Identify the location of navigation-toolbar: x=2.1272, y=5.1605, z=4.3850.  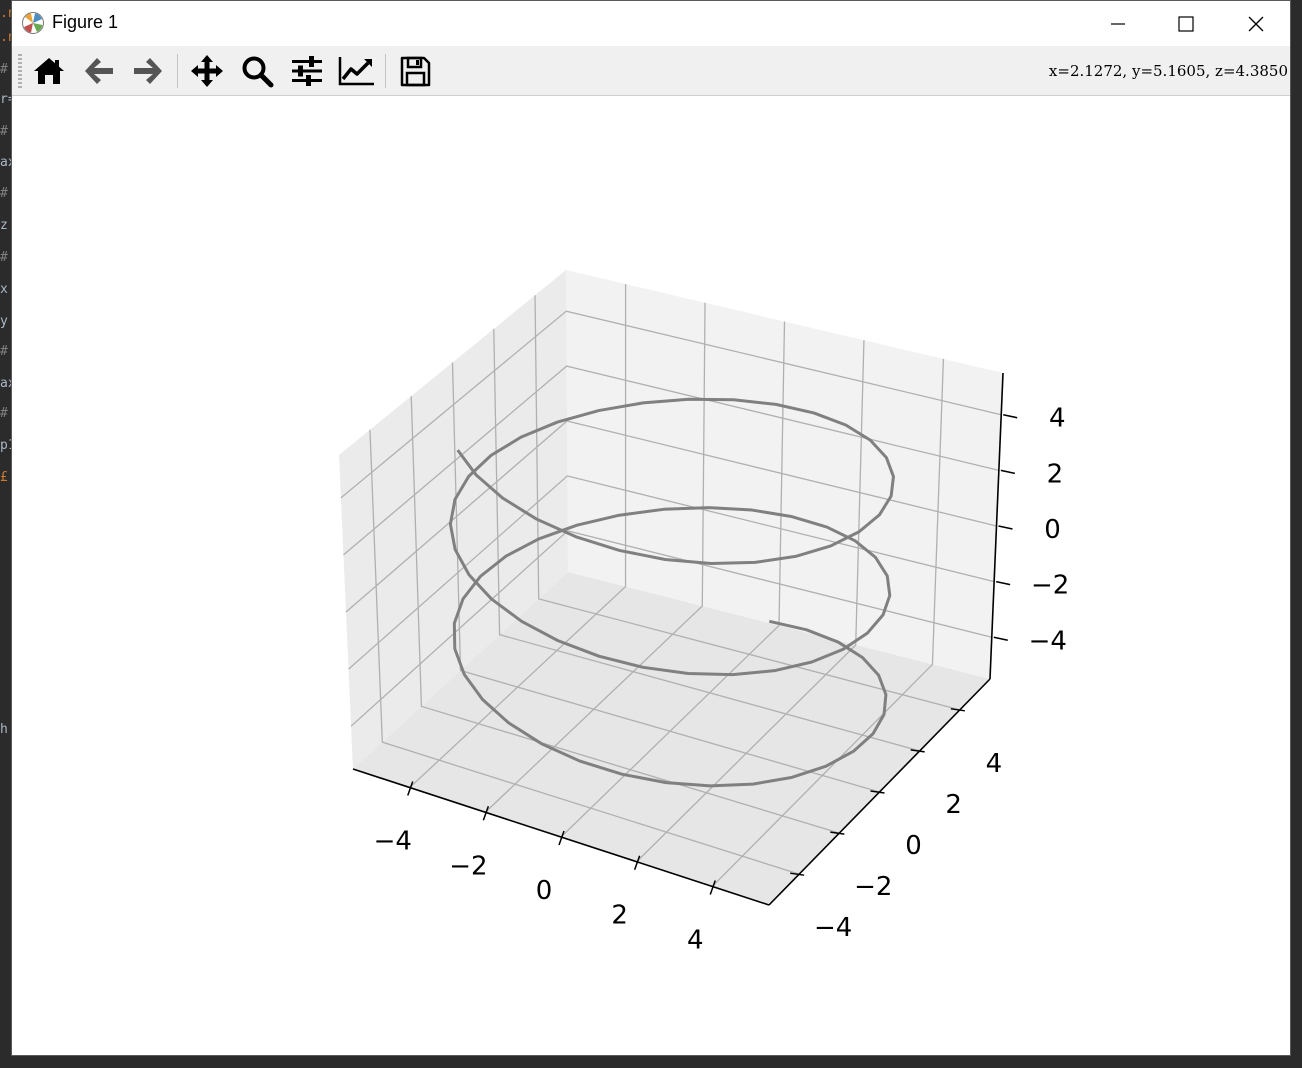
(651, 71).